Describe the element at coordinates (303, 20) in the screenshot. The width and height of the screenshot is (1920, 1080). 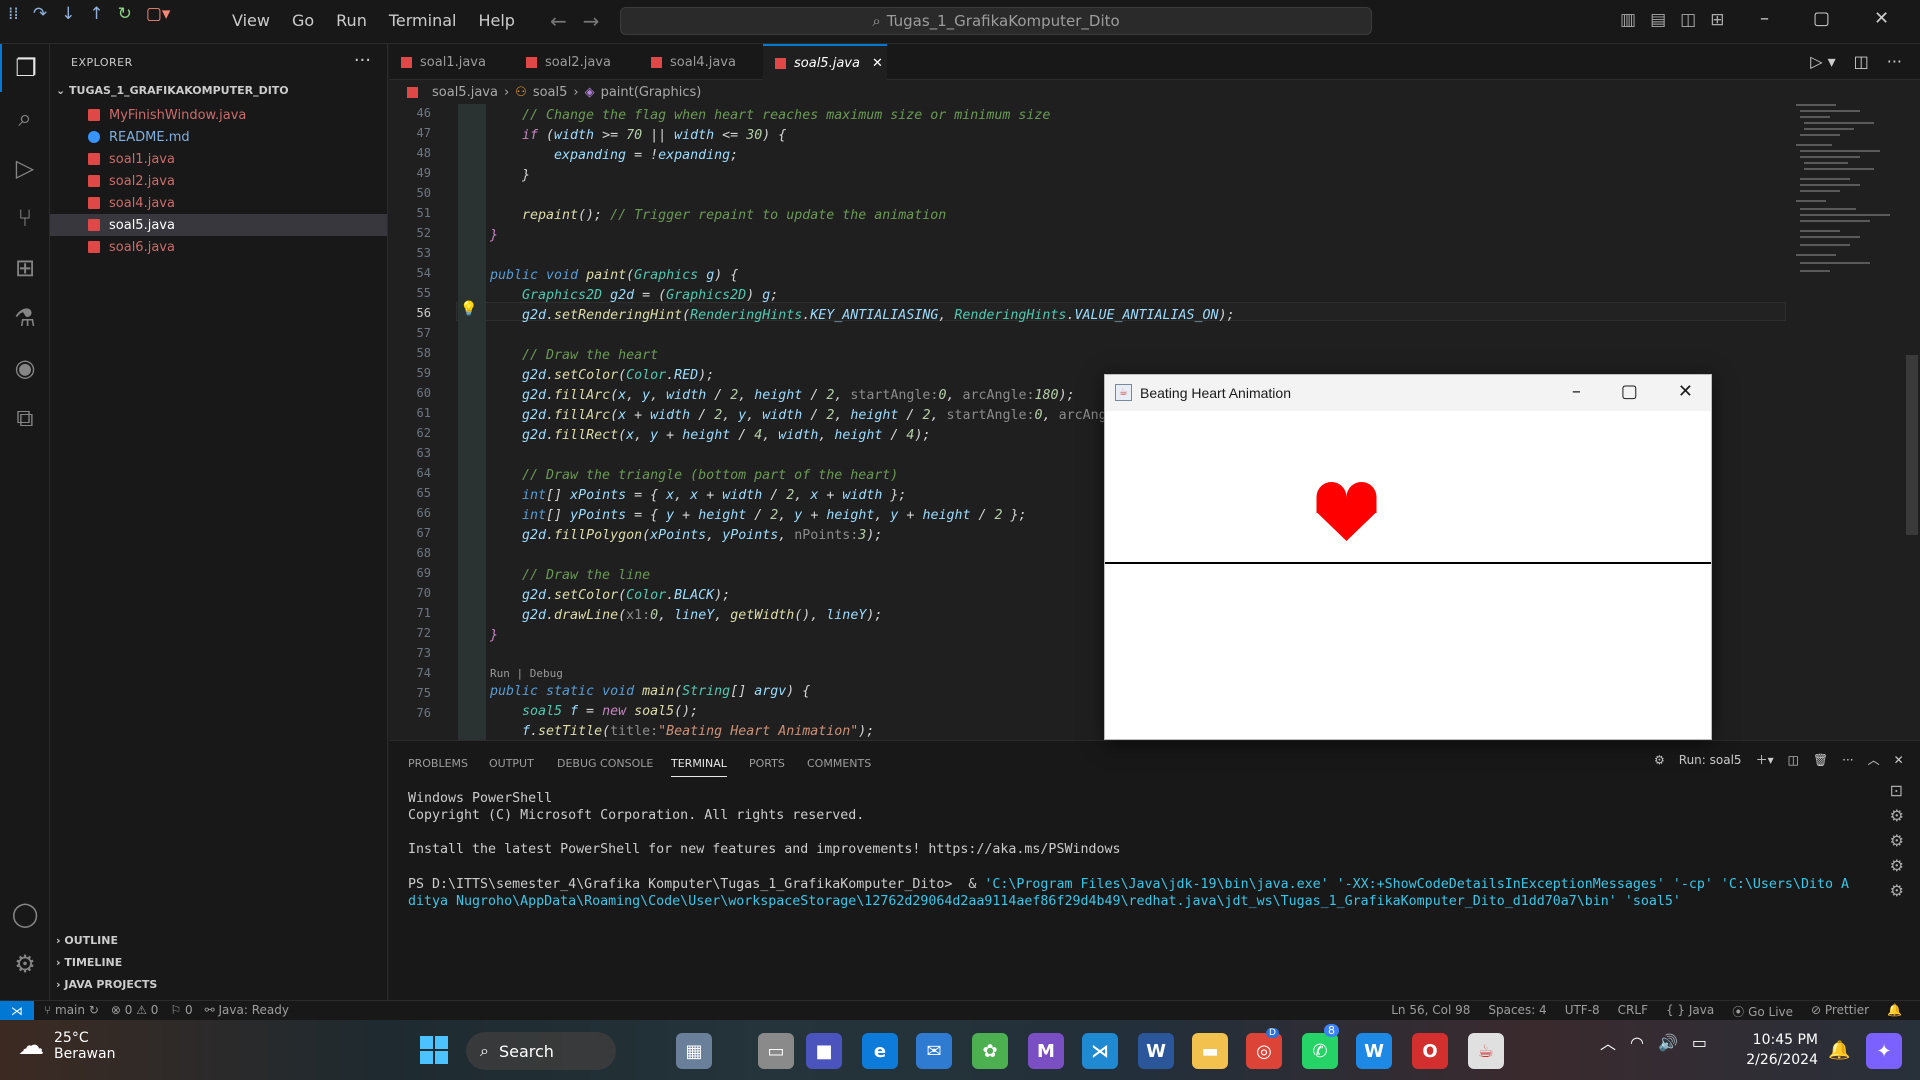
I see `menu-go: Go` at that location.